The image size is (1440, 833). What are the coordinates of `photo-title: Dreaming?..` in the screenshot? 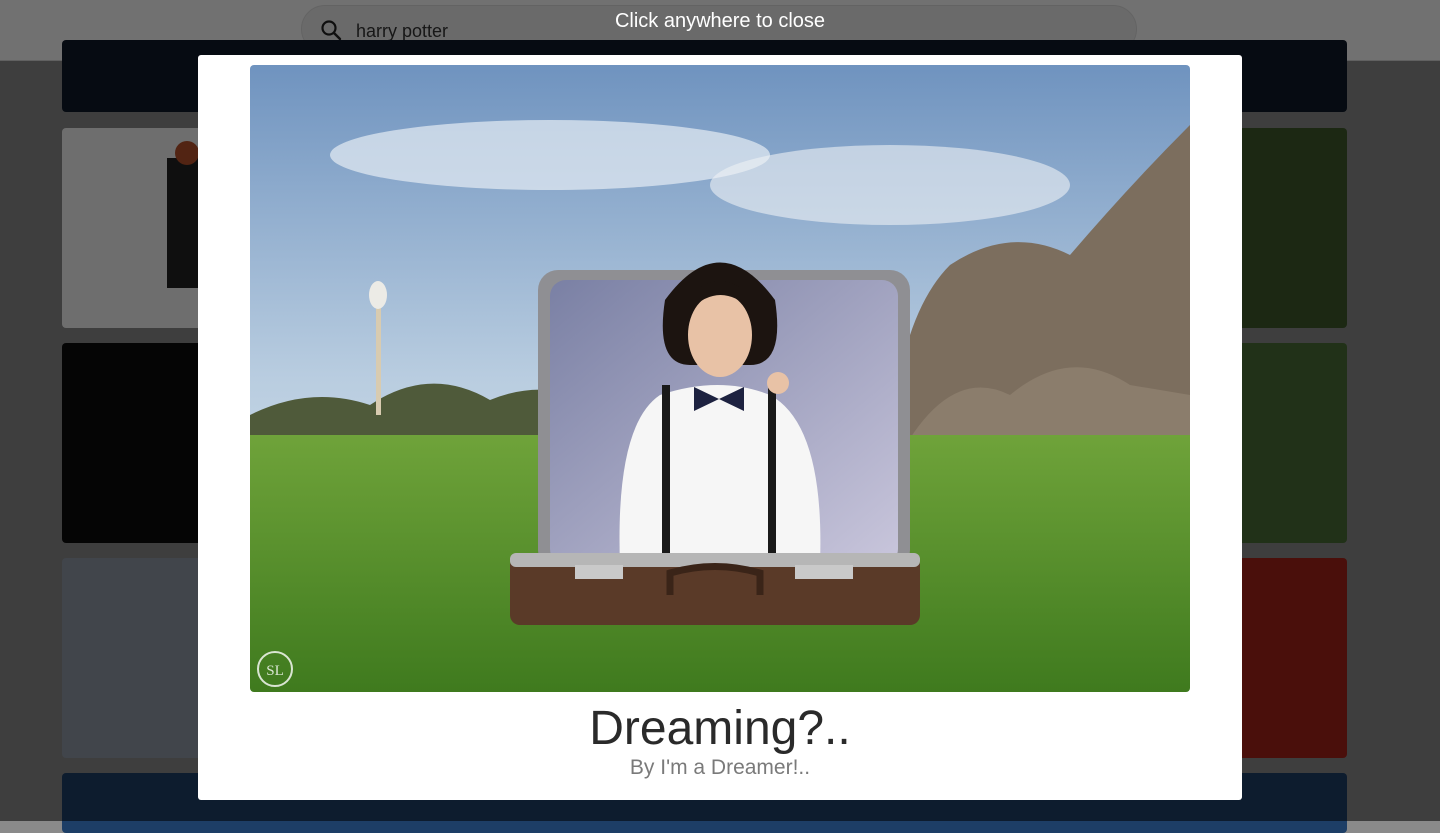 It's located at (720, 728).